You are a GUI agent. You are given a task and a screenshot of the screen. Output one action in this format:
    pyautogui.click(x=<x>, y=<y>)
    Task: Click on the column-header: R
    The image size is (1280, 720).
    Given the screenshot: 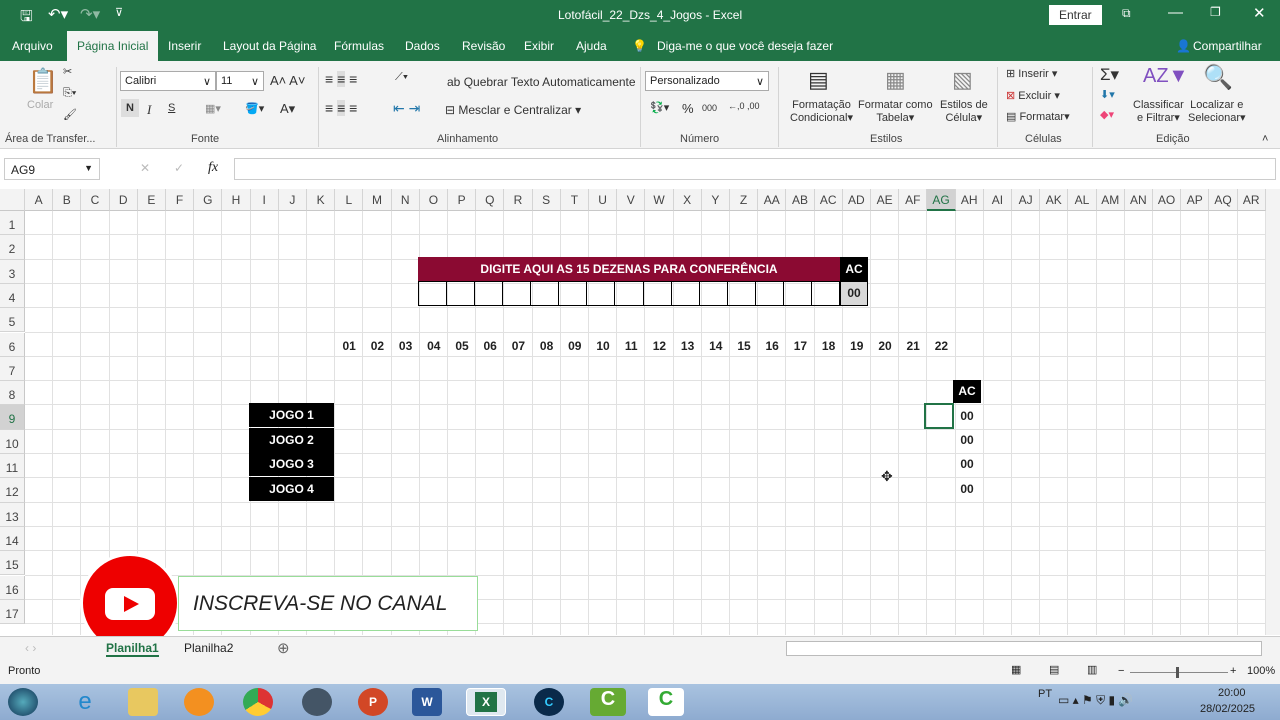 What is the action you would take?
    pyautogui.click(x=518, y=200)
    